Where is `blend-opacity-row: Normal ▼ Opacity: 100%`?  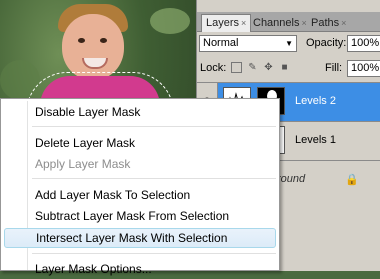
blend-opacity-row: Normal ▼ Opacity: 100% is located at coordinates (288, 44).